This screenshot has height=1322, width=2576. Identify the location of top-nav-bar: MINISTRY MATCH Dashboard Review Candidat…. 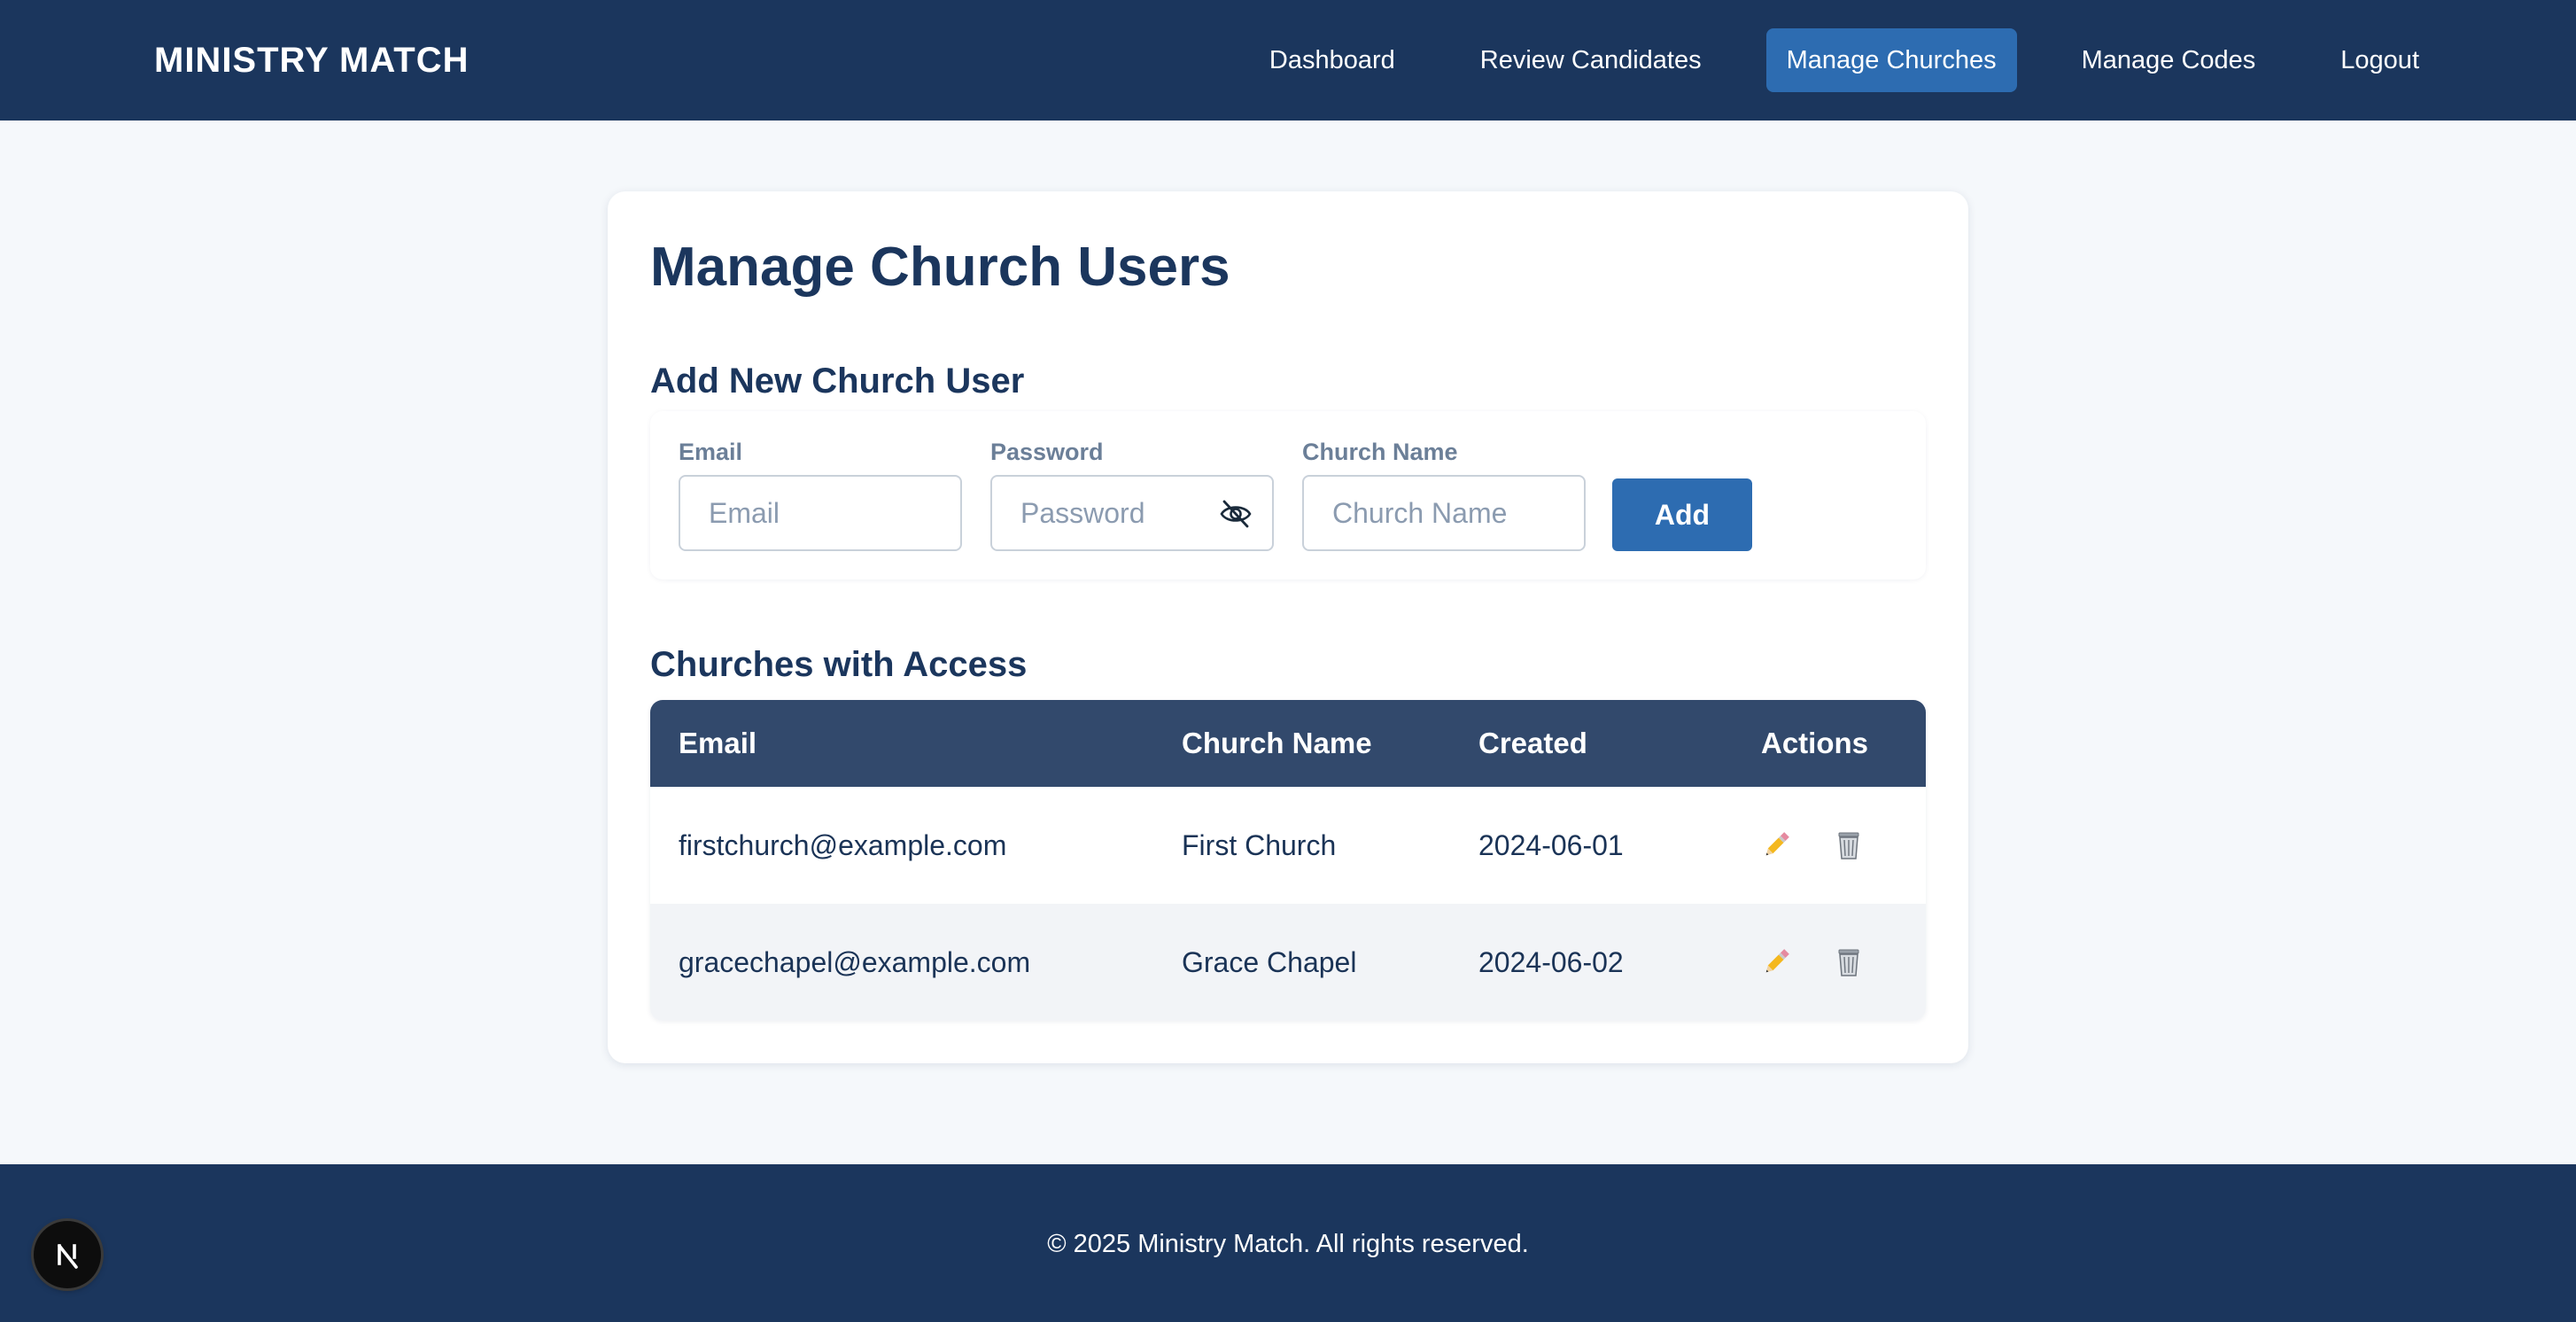
(1288, 60).